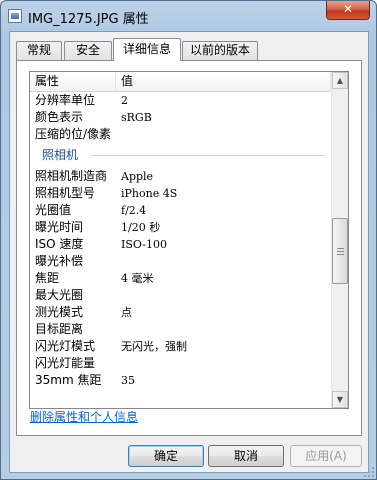  I want to click on window-title: IMG_1275.JPG 属性, so click(88, 19).